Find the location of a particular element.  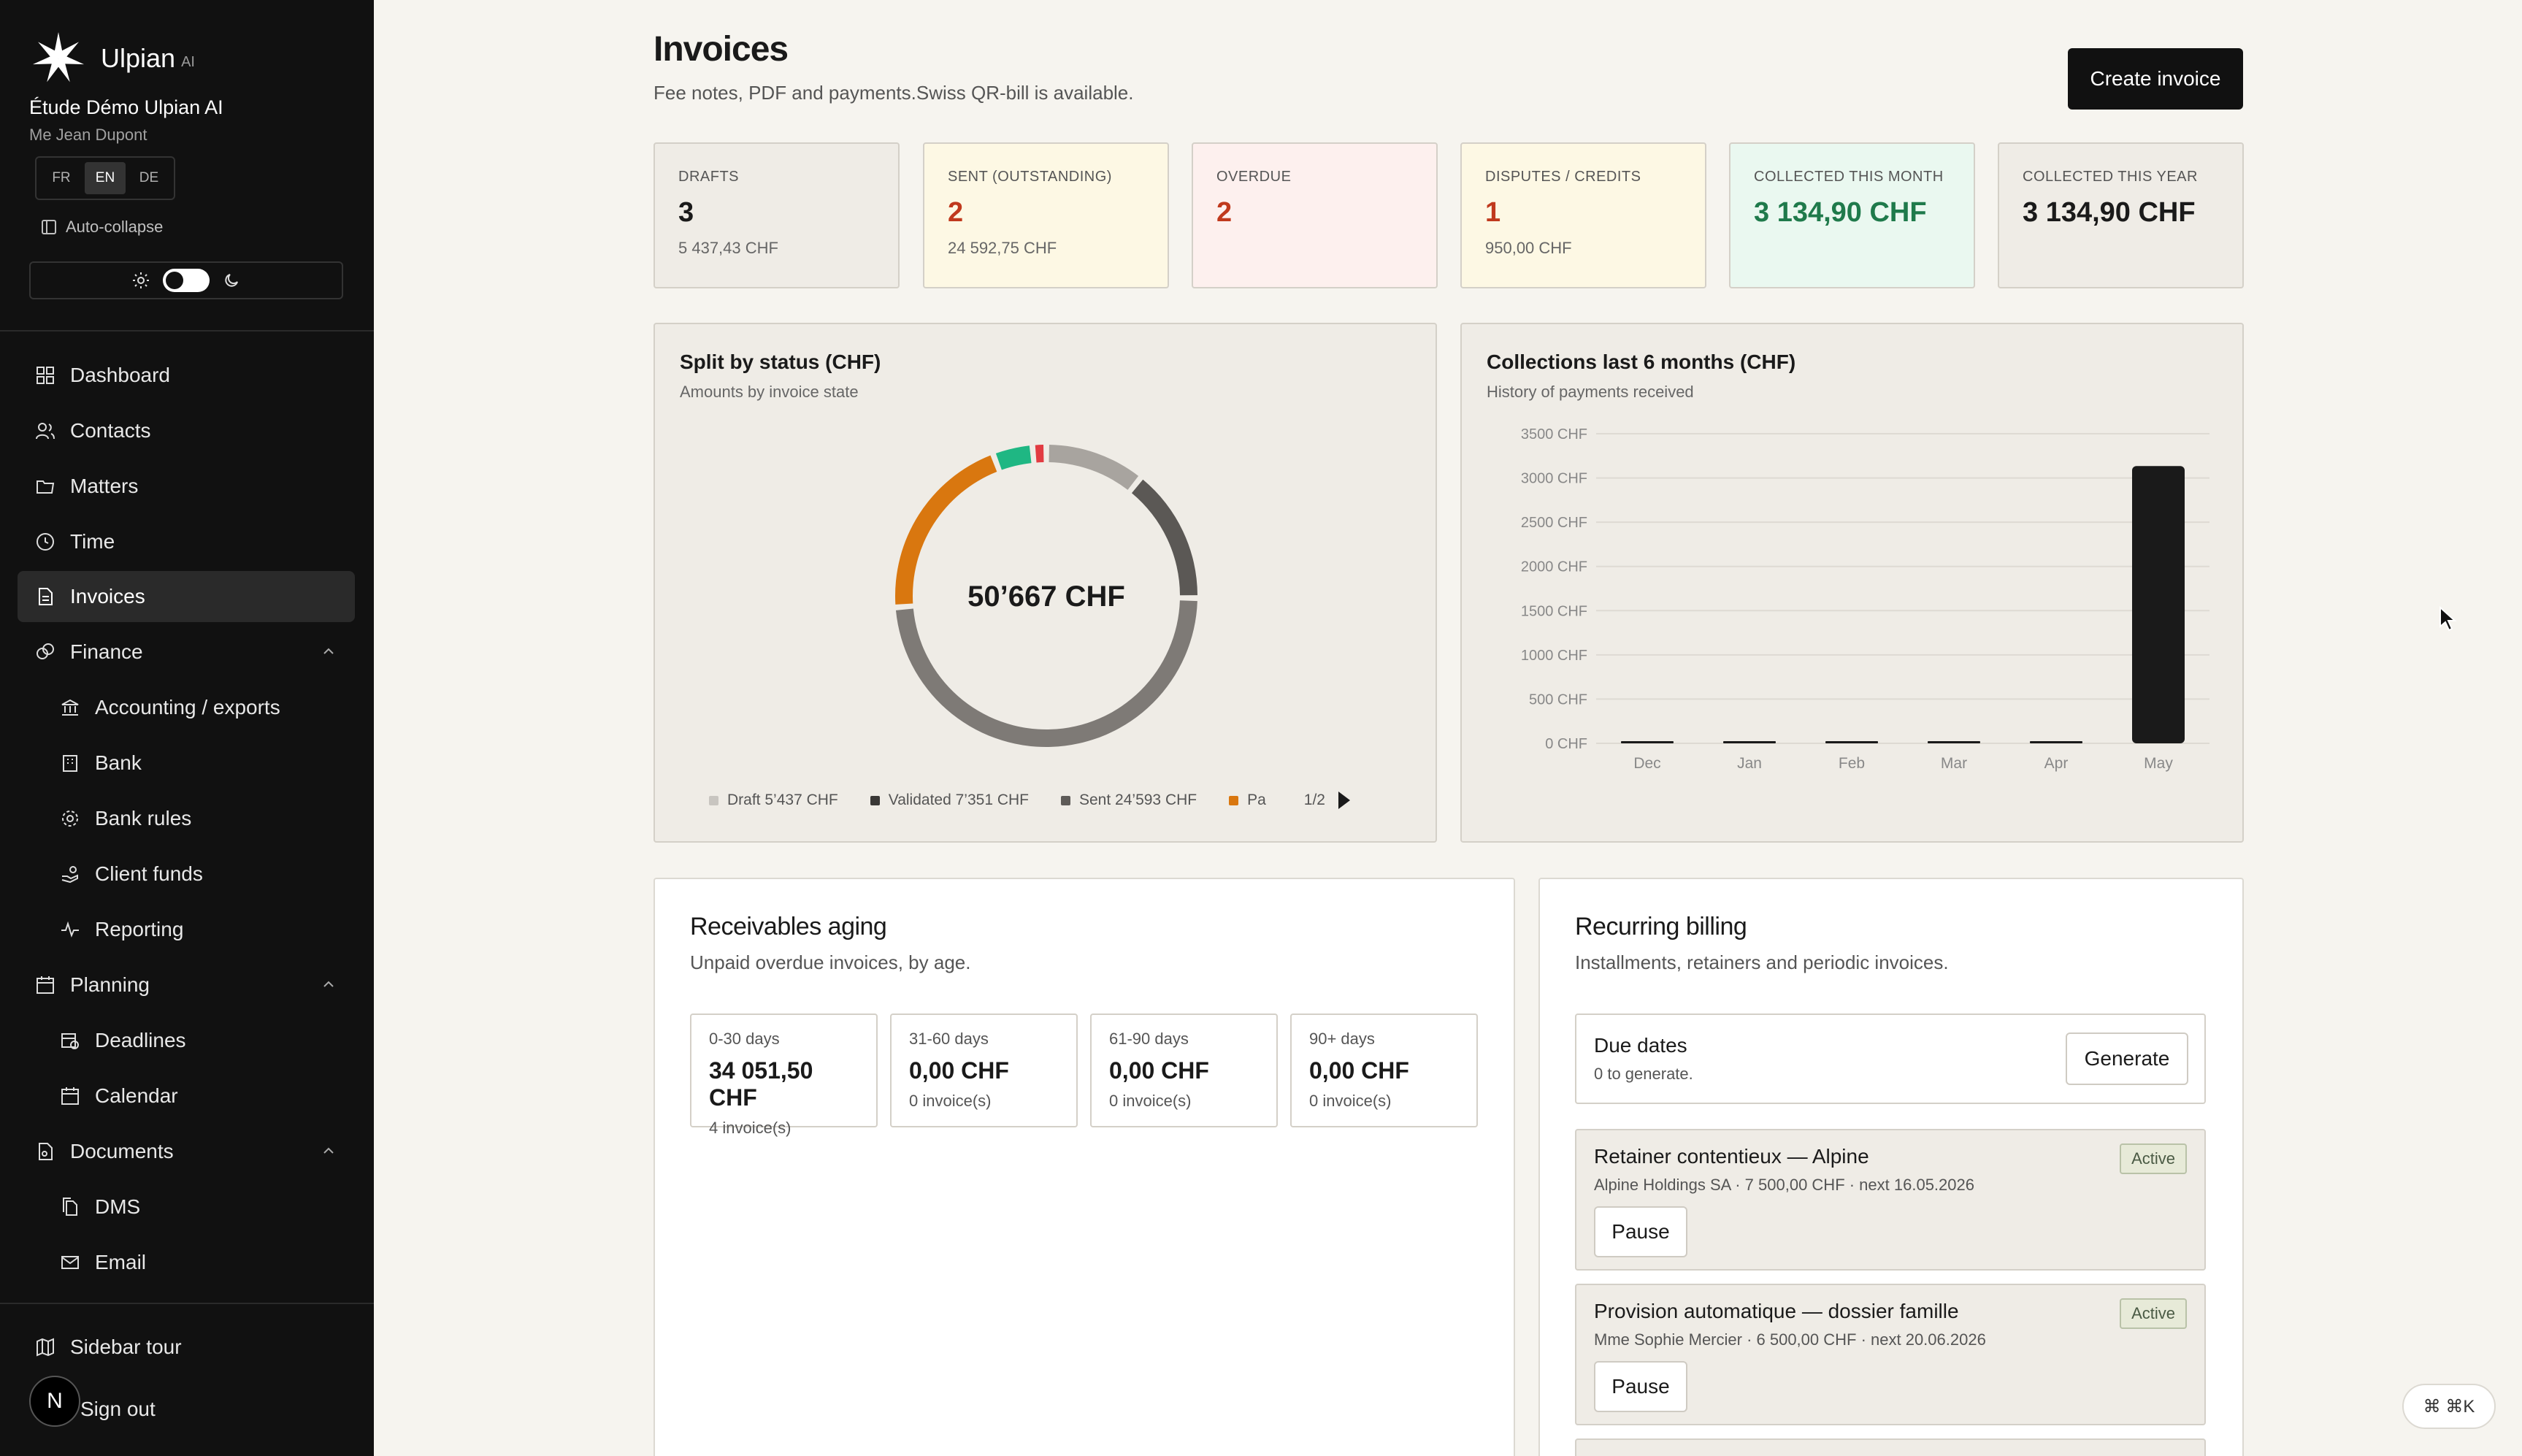

due-dates-row: Due dates 0 to generate. Generate is located at coordinates (1891, 1059).